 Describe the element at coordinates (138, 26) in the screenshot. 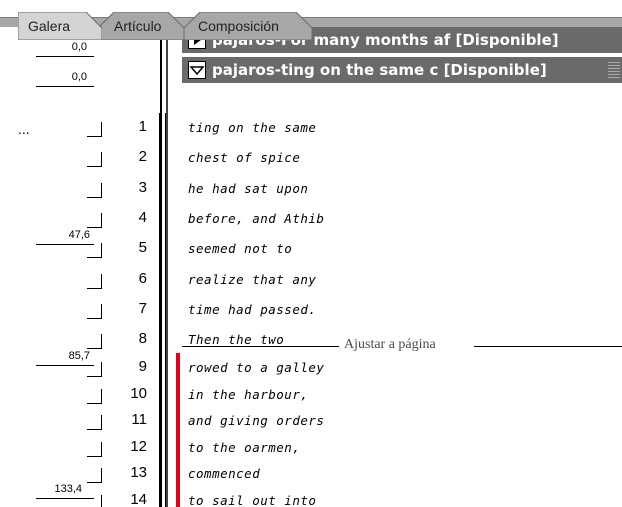

I see `tab-articulo-label: Artículo` at that location.